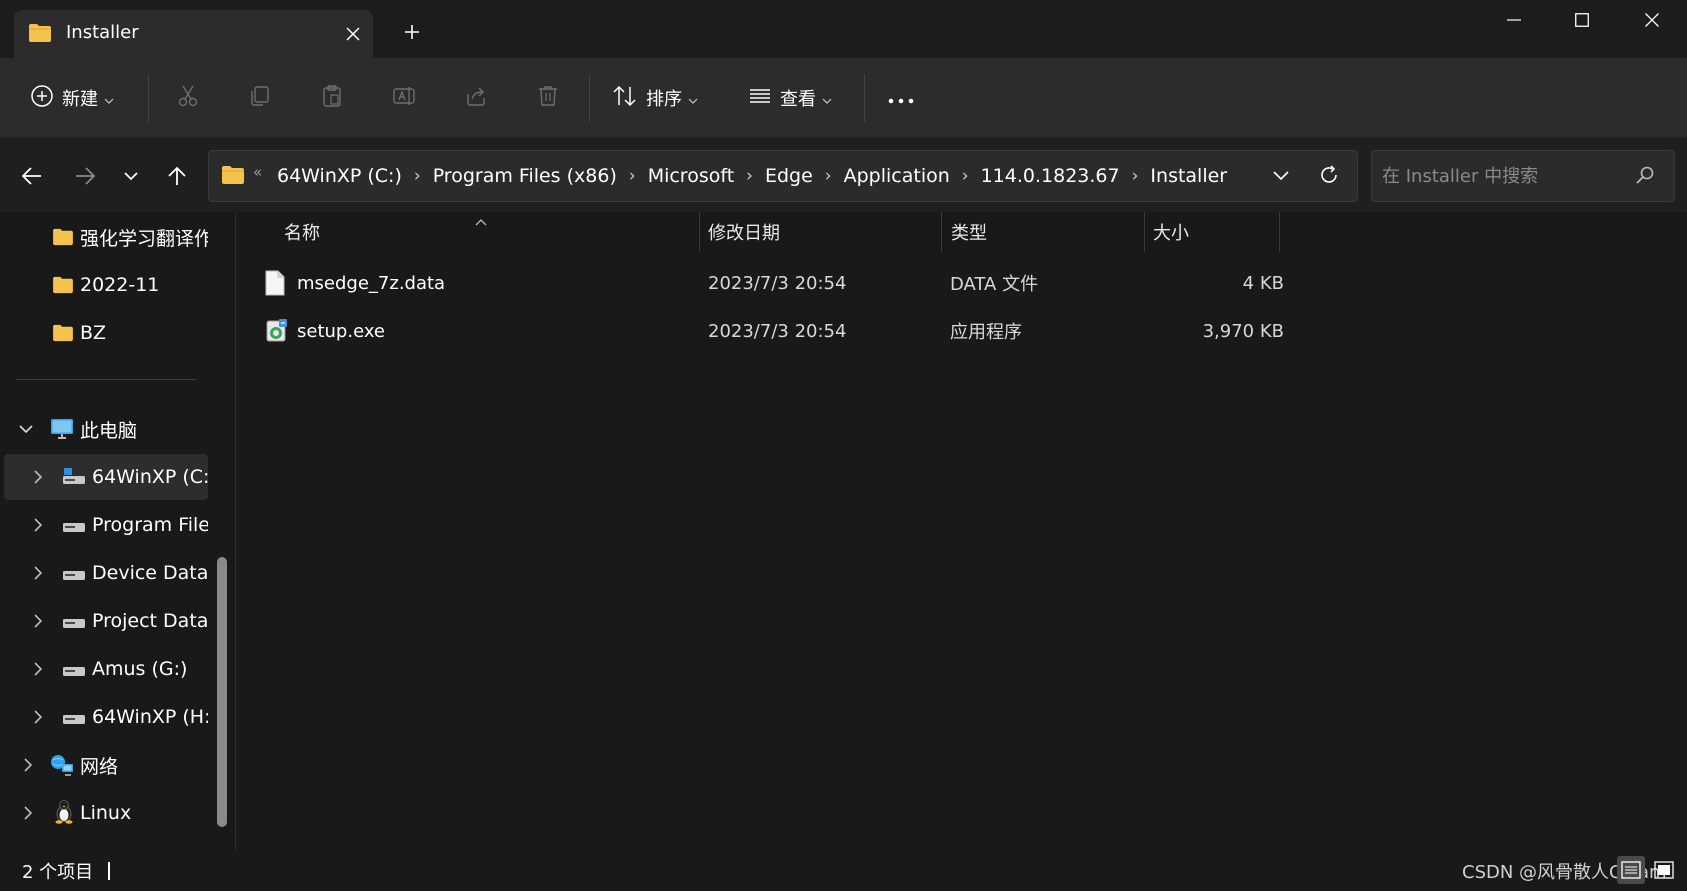  I want to click on column-header-size: 大小, so click(1213, 232).